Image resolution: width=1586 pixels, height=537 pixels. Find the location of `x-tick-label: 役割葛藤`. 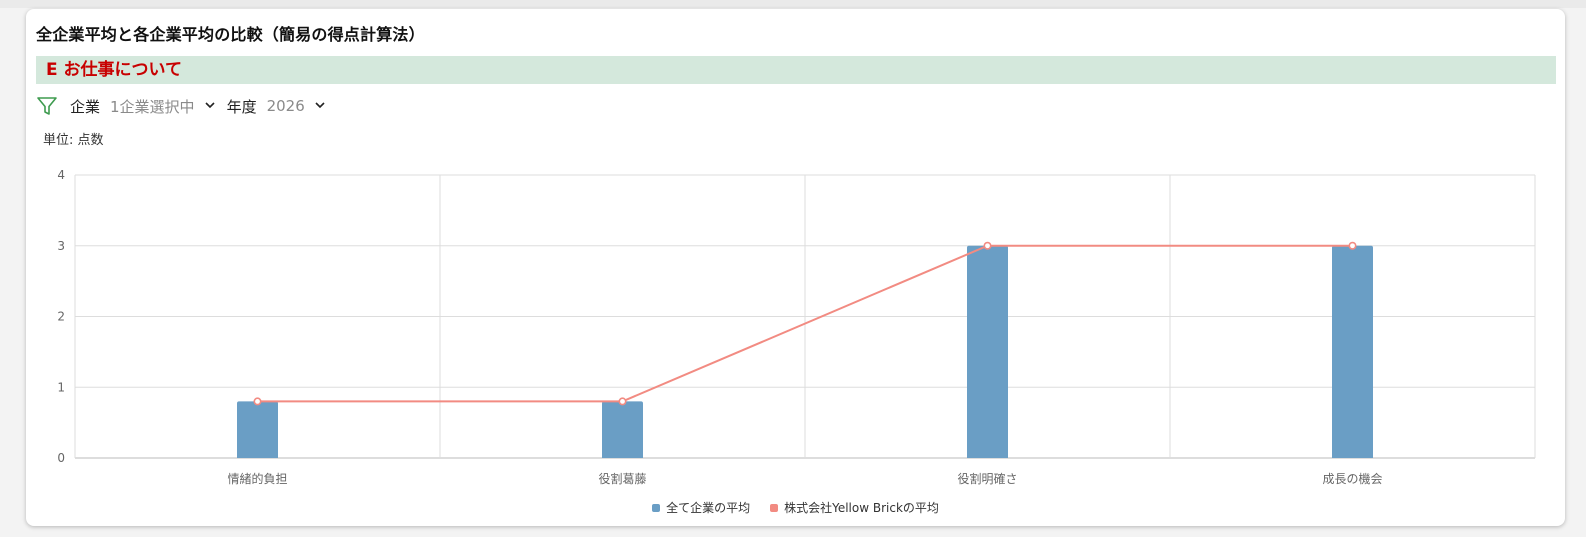

x-tick-label: 役割葛藤 is located at coordinates (622, 478).